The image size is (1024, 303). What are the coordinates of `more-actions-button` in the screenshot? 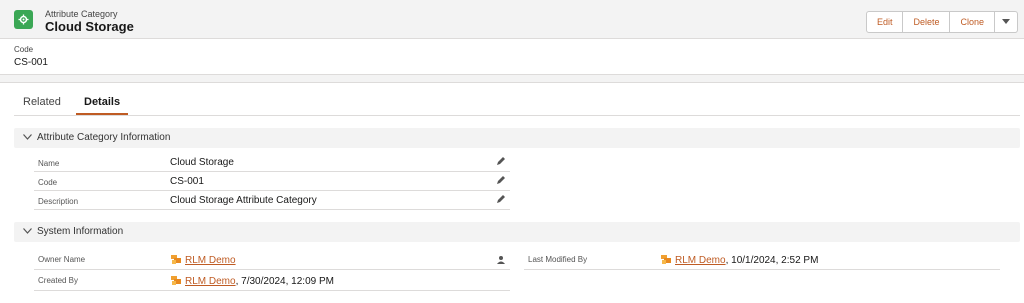 It's located at (1006, 22).